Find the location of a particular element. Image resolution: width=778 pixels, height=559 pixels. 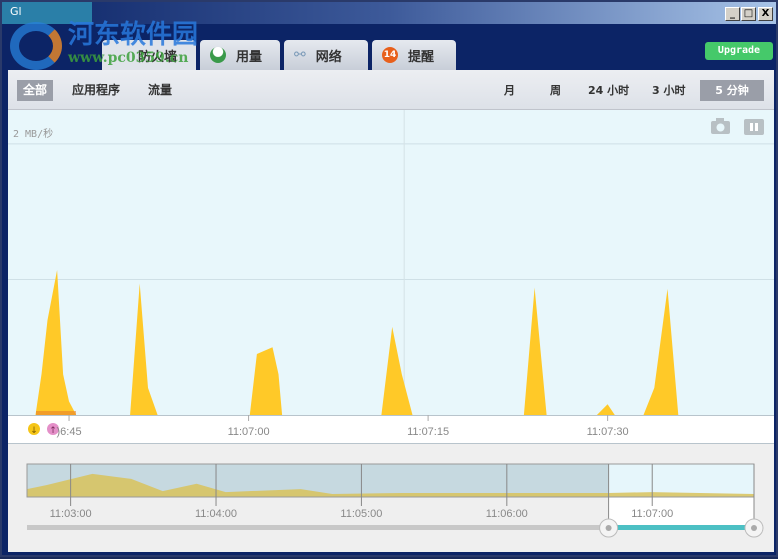

x-tick-label: 11:07:15 is located at coordinates (428, 432).